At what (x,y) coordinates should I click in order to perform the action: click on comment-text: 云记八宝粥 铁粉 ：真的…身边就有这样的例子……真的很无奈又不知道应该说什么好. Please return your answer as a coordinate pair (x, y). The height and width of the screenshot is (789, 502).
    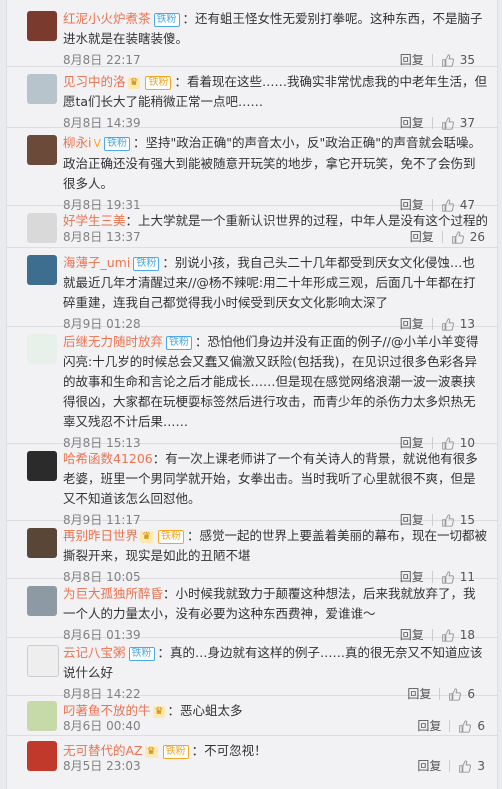
    Looking at the image, I should click on (275, 663).